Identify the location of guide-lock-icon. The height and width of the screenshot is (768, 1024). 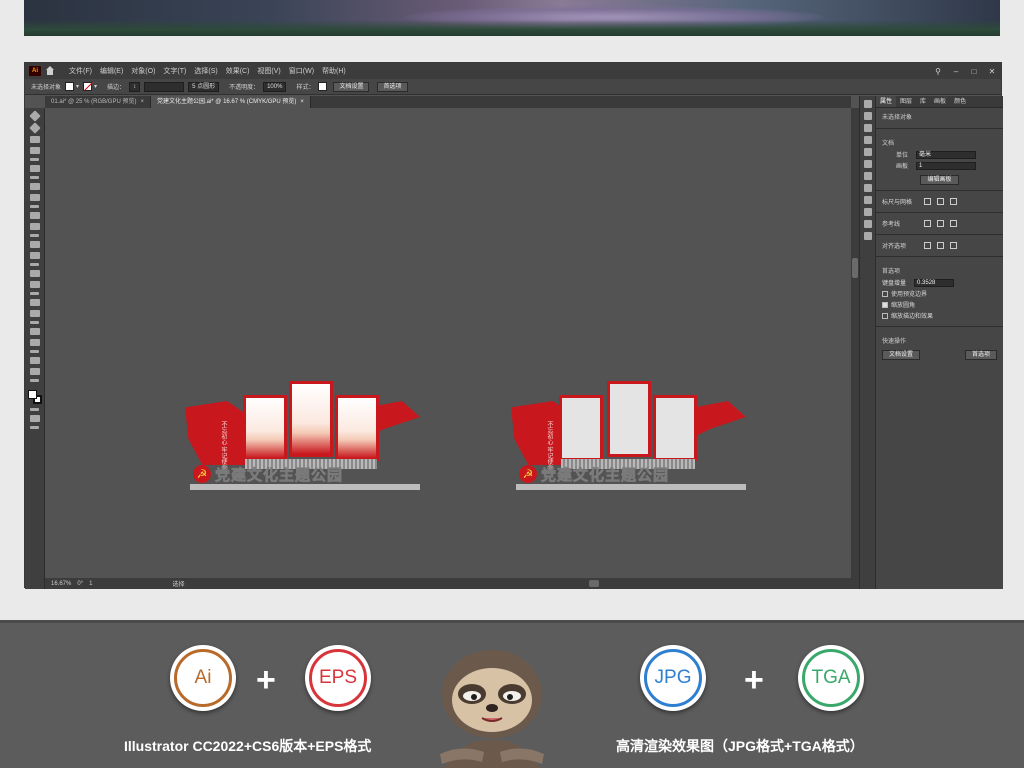
(941, 223).